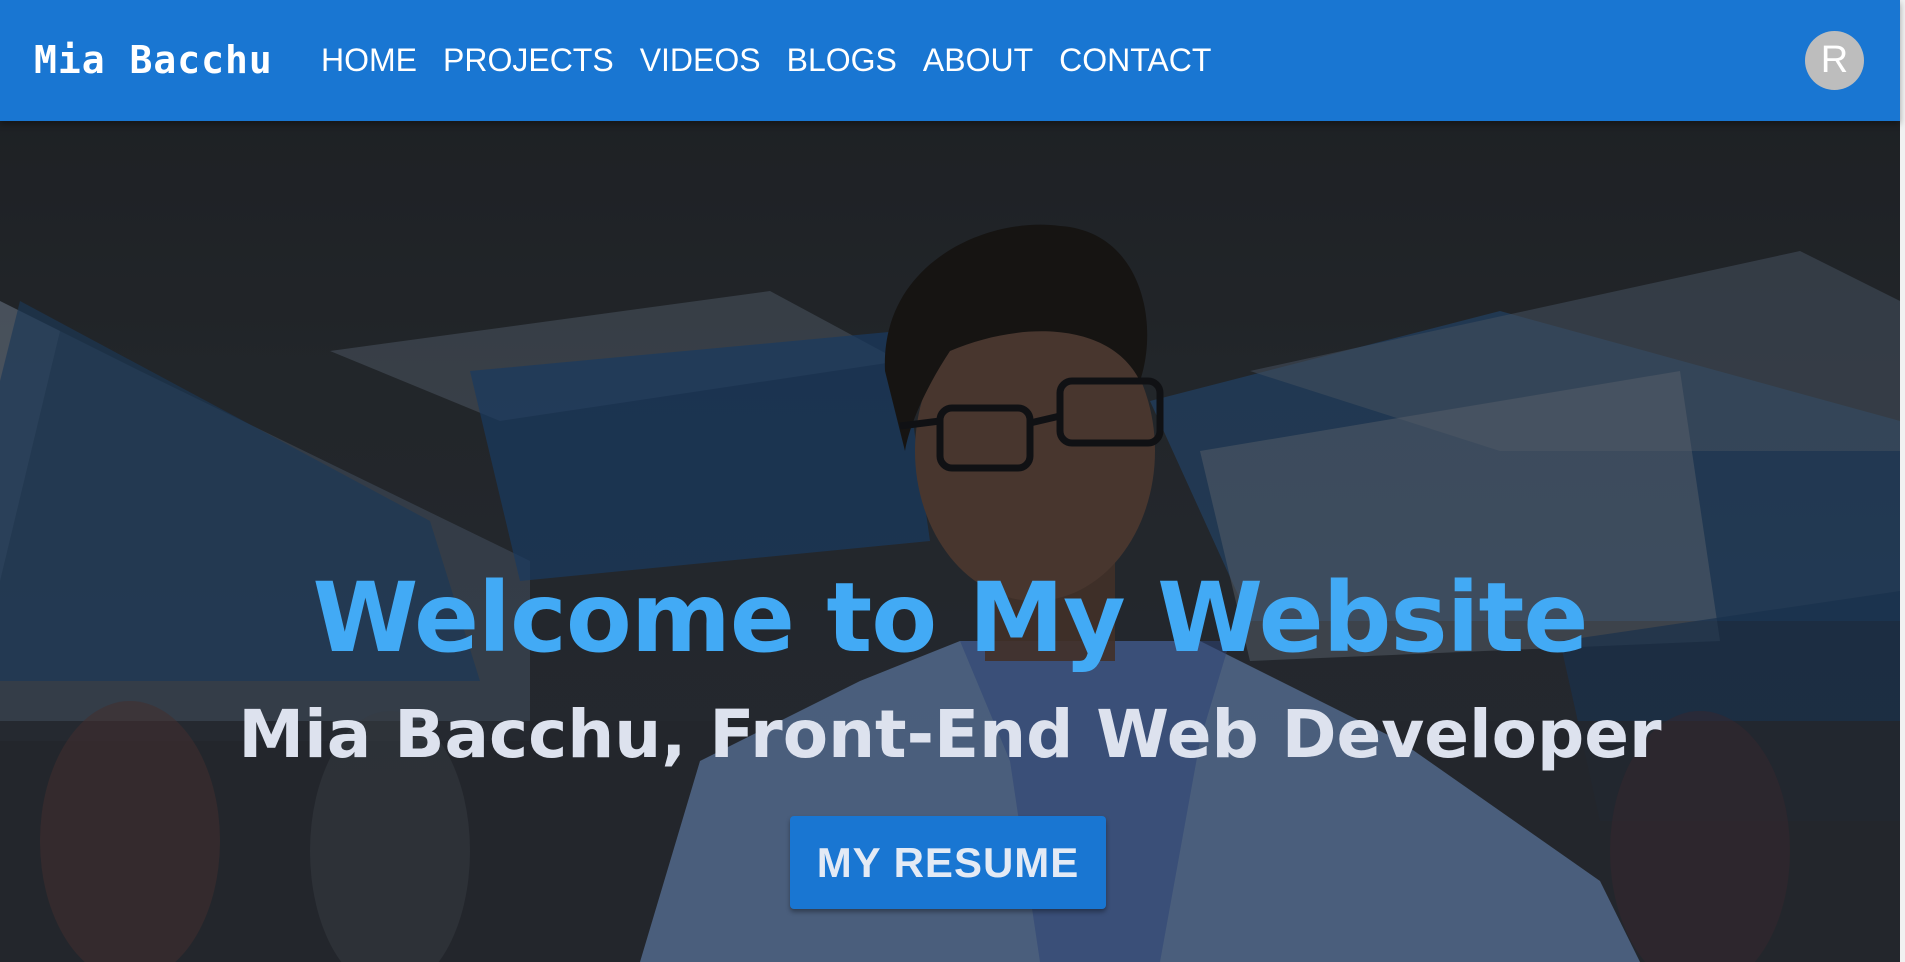 The height and width of the screenshot is (962, 1905). What do you see at coordinates (1135, 60) in the screenshot?
I see `nav-link-contact: CONTACT` at bounding box center [1135, 60].